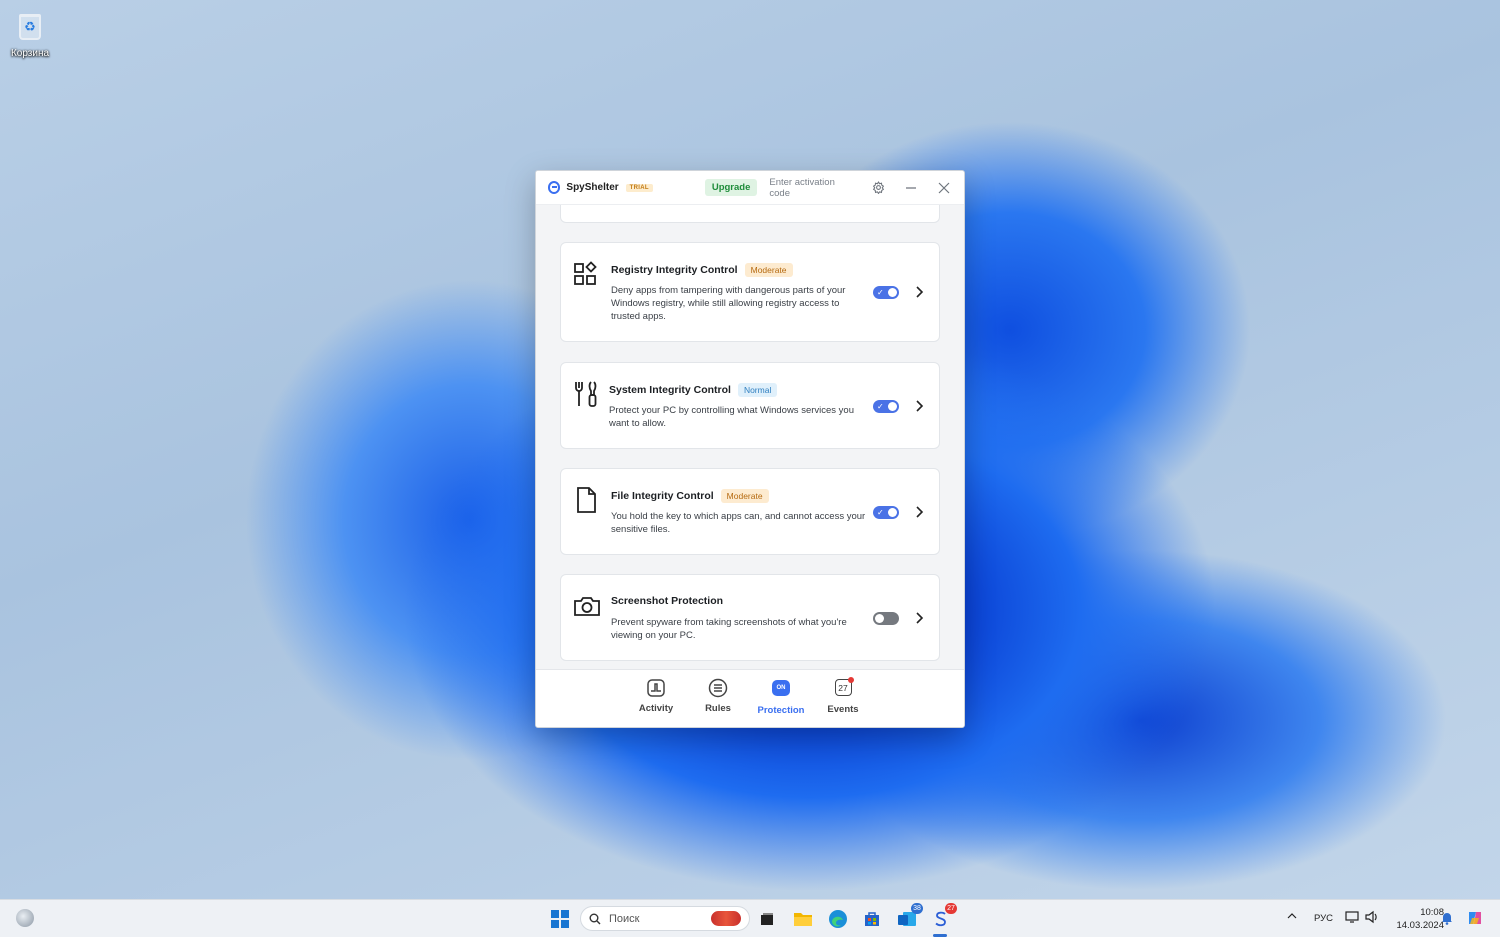 The height and width of the screenshot is (937, 1500). What do you see at coordinates (917, 908) in the screenshot?
I see `outlook-badge: 38` at bounding box center [917, 908].